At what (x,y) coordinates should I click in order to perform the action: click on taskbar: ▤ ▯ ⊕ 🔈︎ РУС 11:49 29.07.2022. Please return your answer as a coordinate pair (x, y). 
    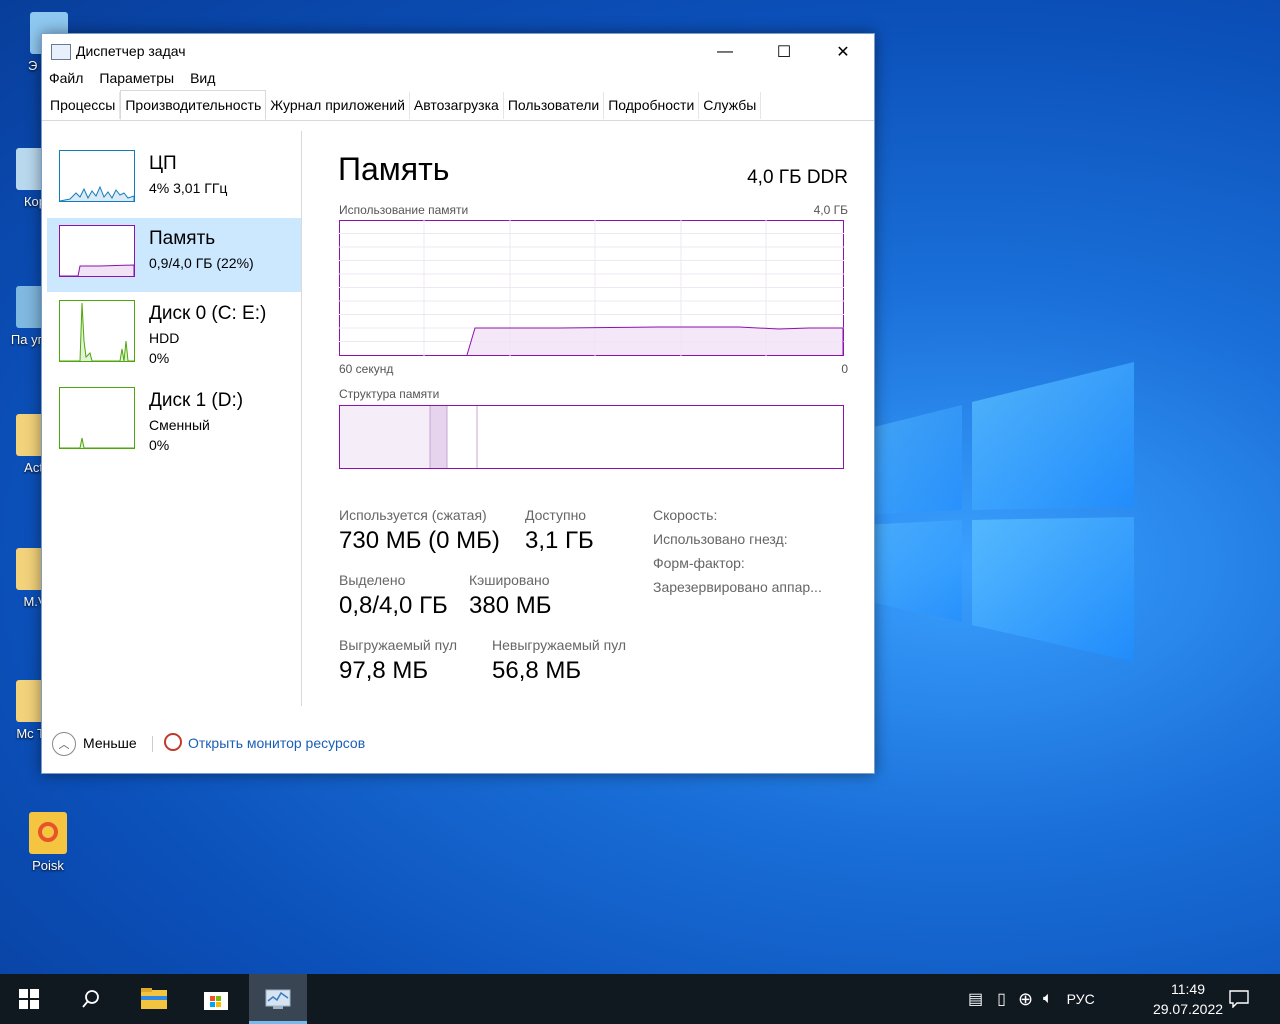
    Looking at the image, I should click on (640, 999).